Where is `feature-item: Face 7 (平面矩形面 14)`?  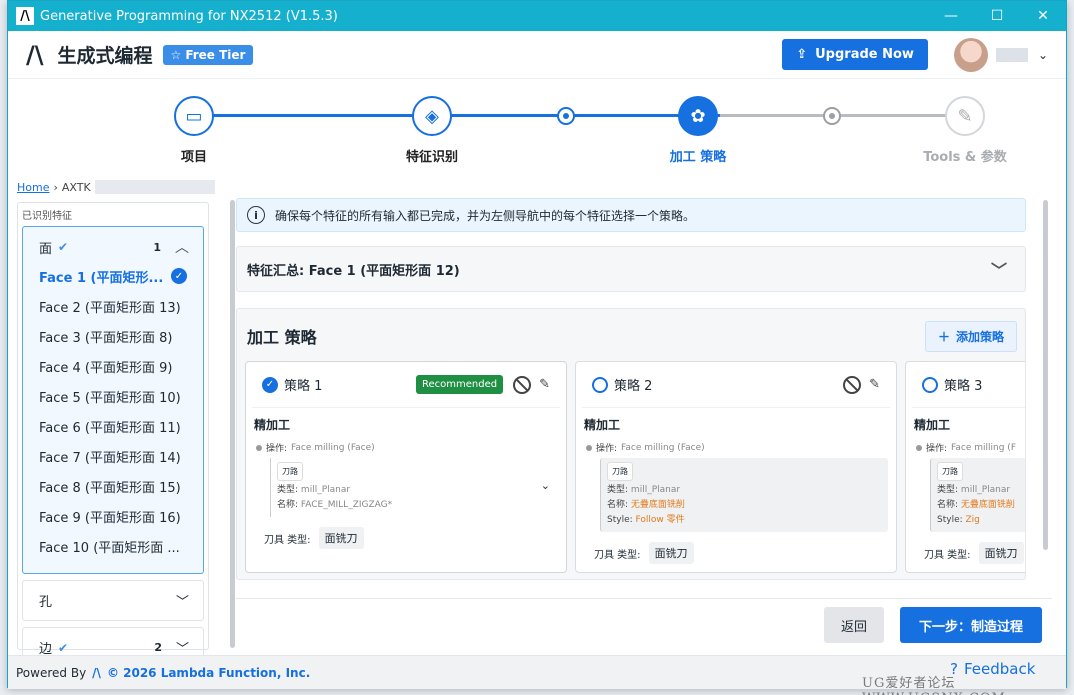
feature-item: Face 7 (平面矩形面 14) is located at coordinates (113, 456).